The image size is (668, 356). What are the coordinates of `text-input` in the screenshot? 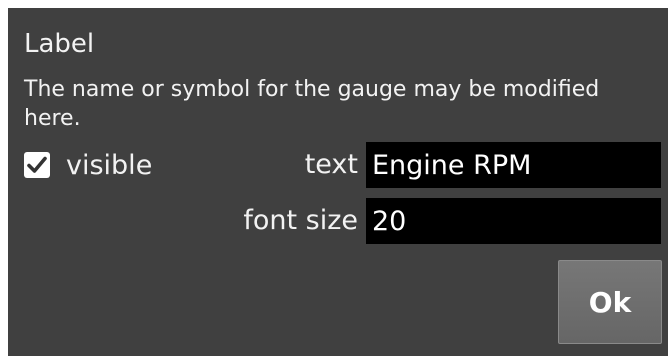 It's located at (513, 165).